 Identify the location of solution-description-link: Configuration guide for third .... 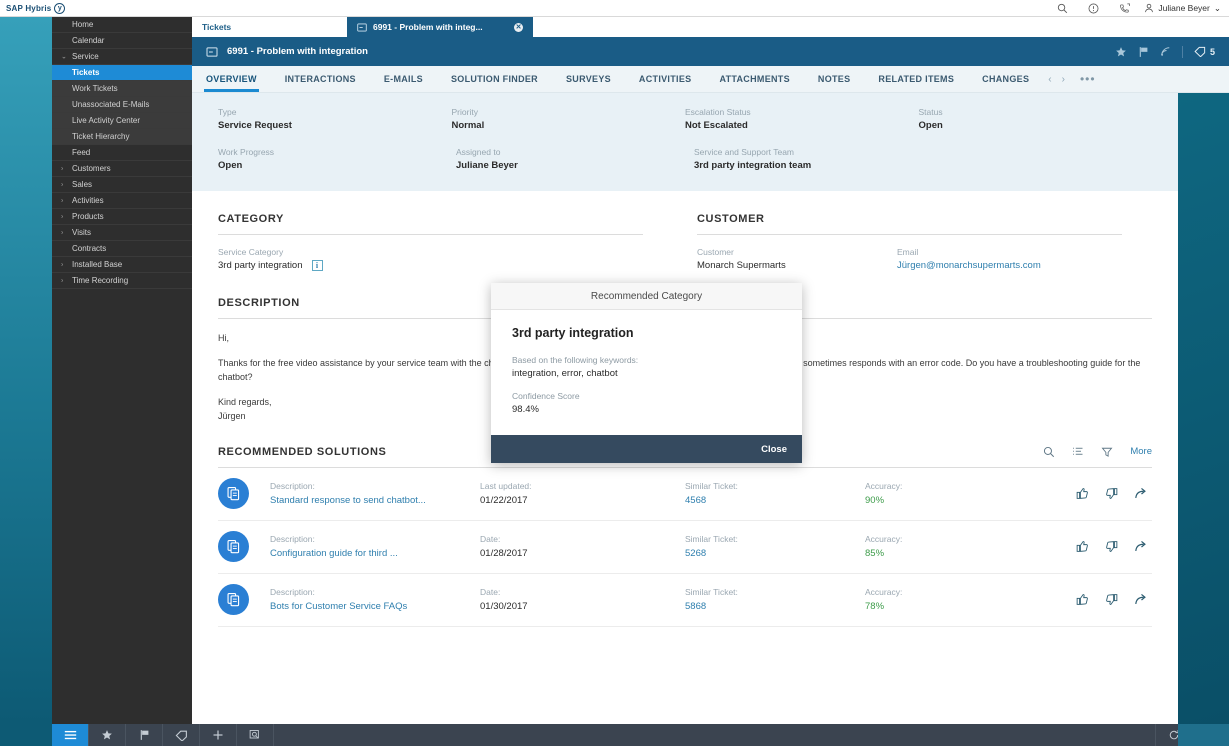
(375, 553).